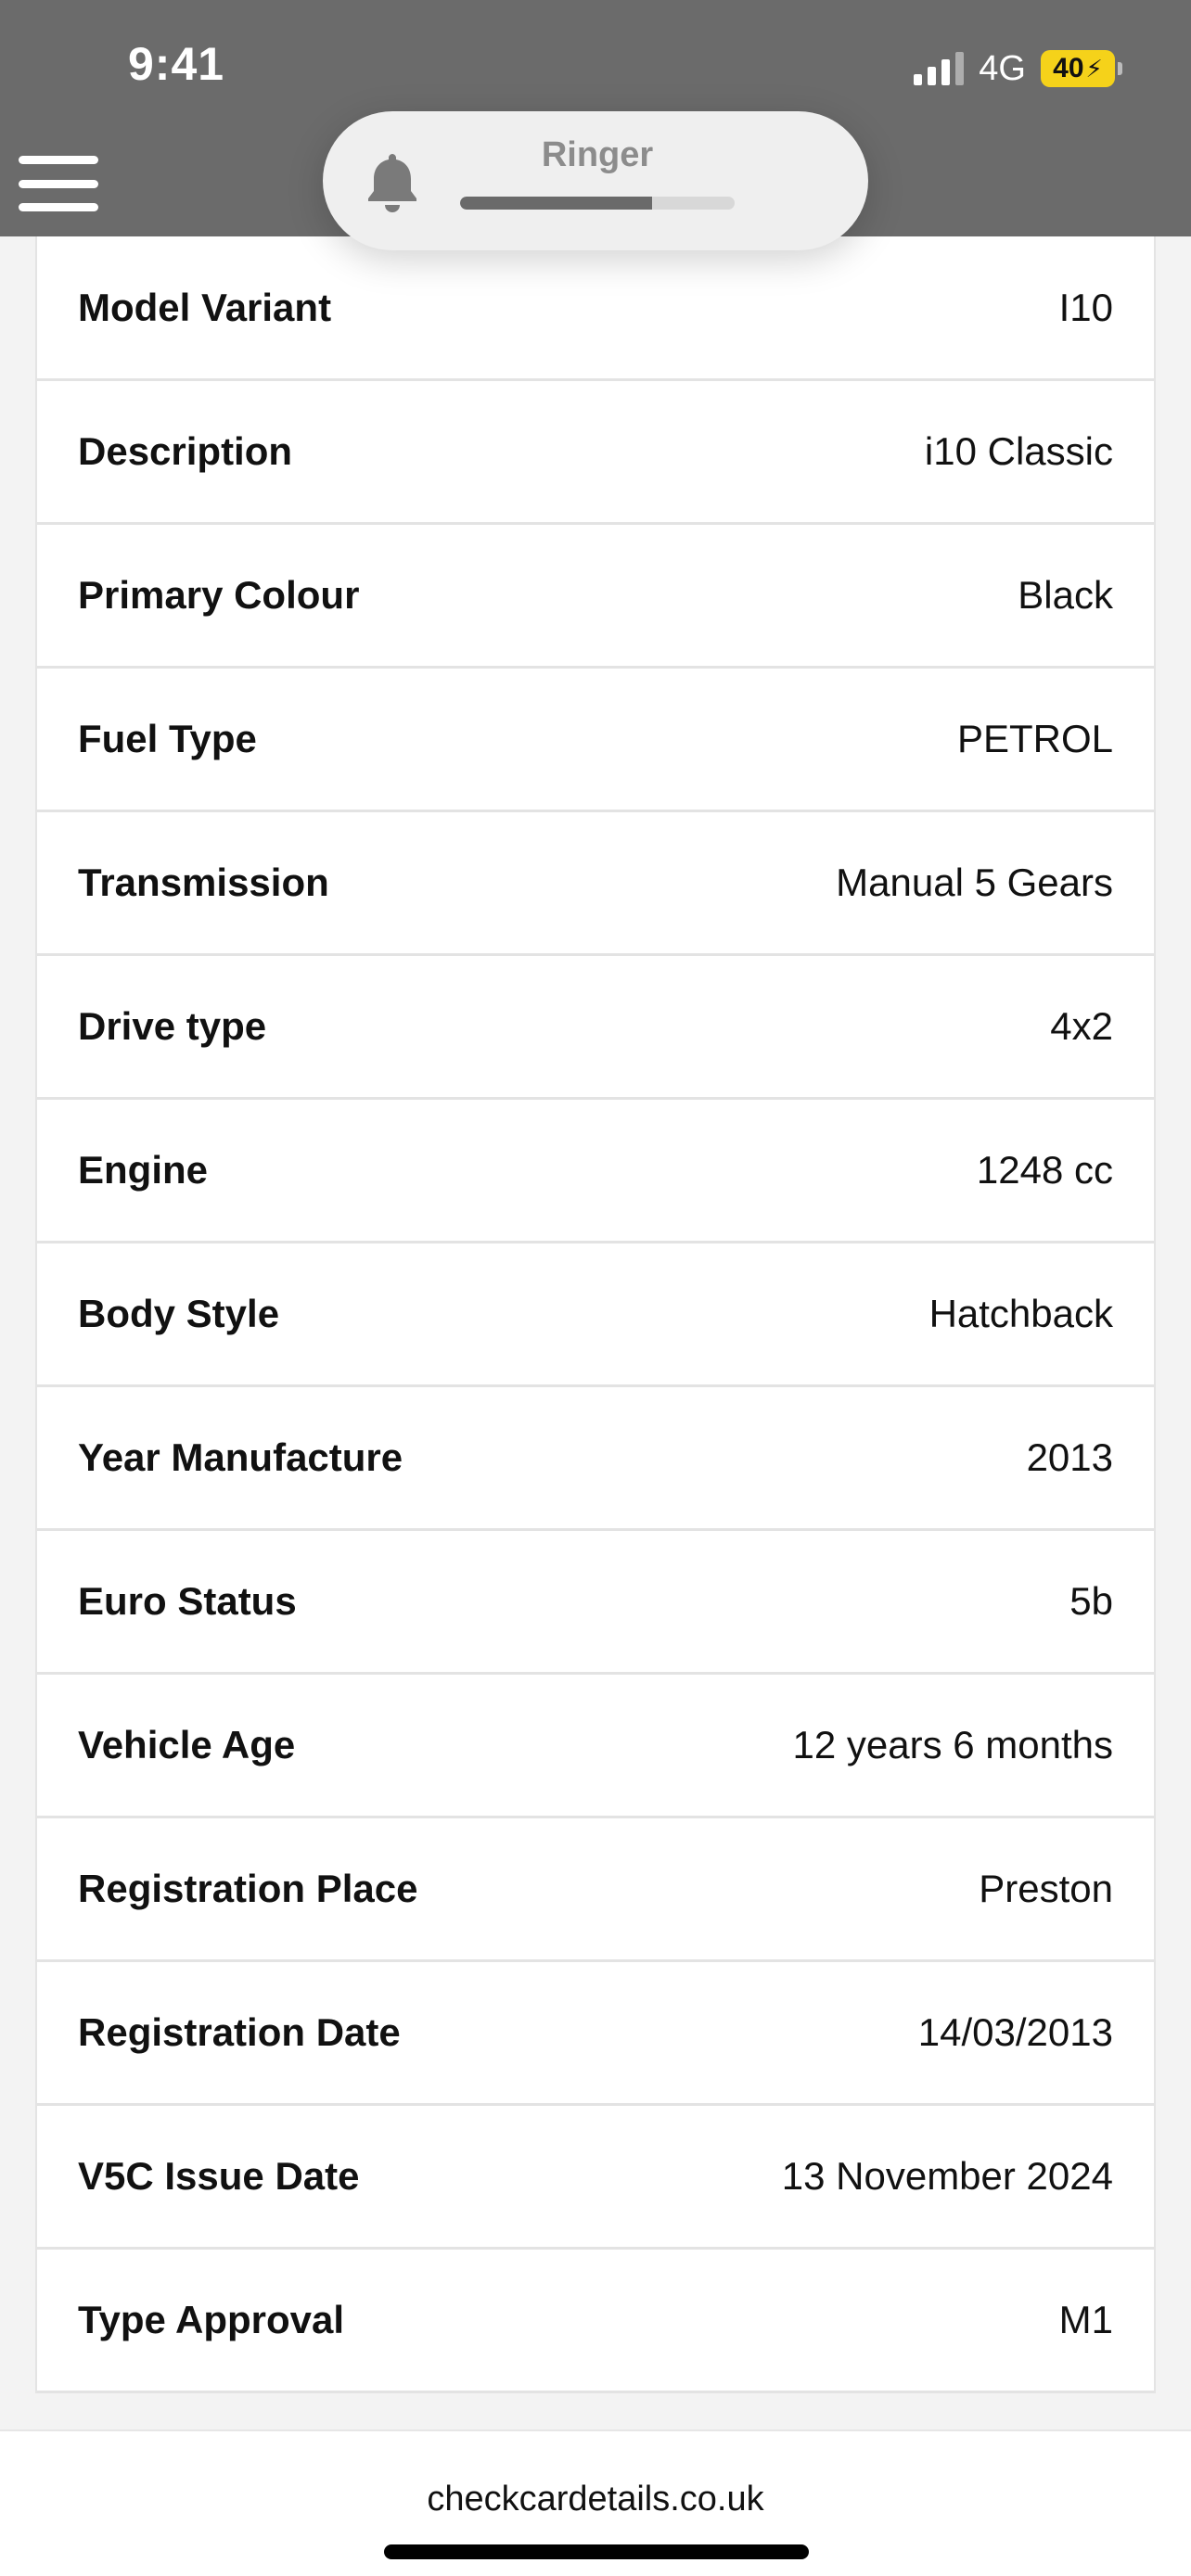  What do you see at coordinates (1081, 1026) in the screenshot?
I see `row-value: 4x2` at bounding box center [1081, 1026].